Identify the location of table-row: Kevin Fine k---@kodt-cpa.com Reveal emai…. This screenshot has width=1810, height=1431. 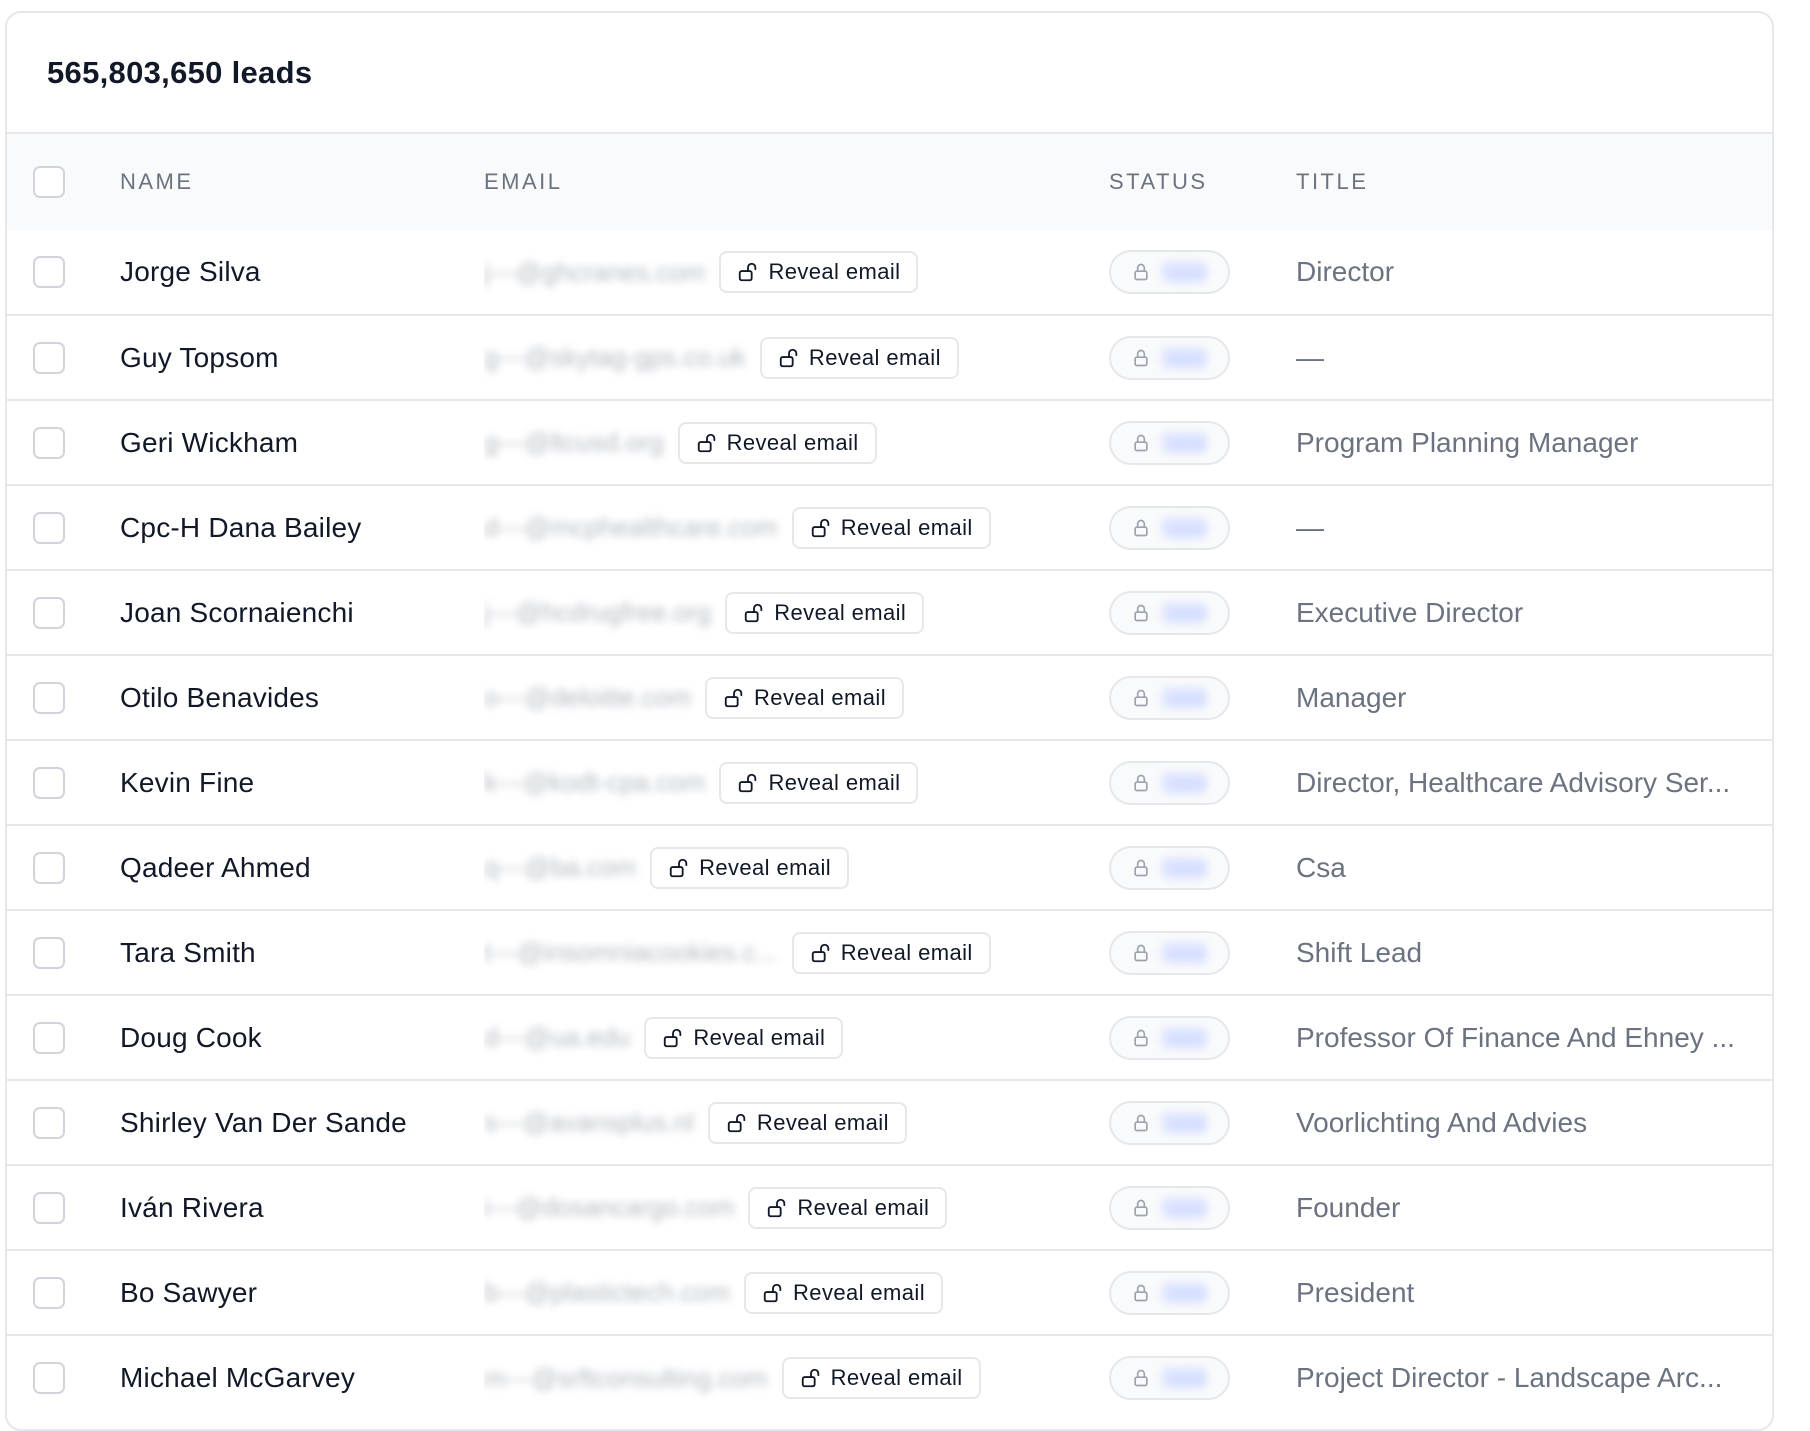
(889, 782).